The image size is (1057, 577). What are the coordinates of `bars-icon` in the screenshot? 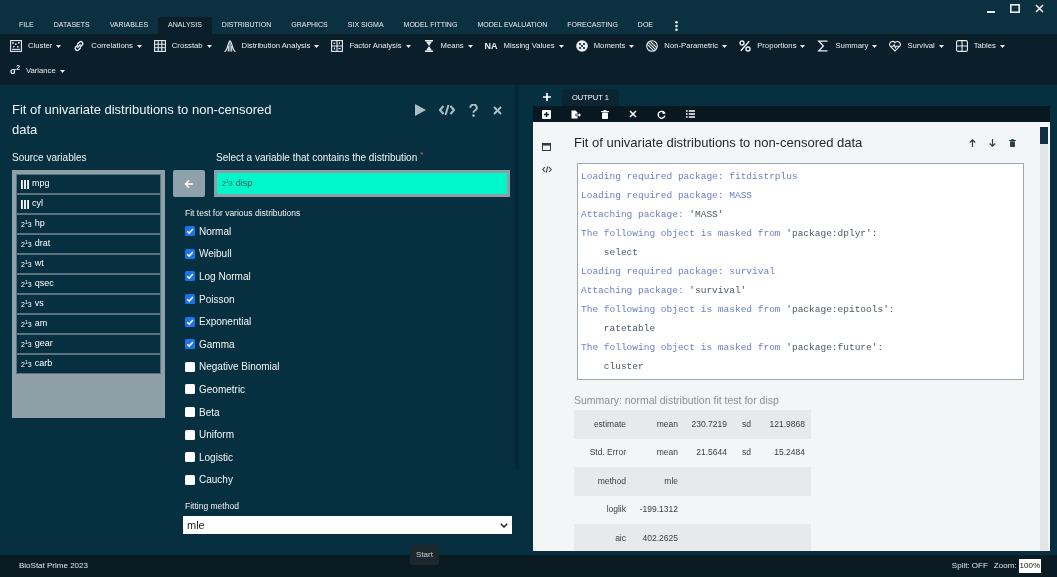 It's located at (25, 204).